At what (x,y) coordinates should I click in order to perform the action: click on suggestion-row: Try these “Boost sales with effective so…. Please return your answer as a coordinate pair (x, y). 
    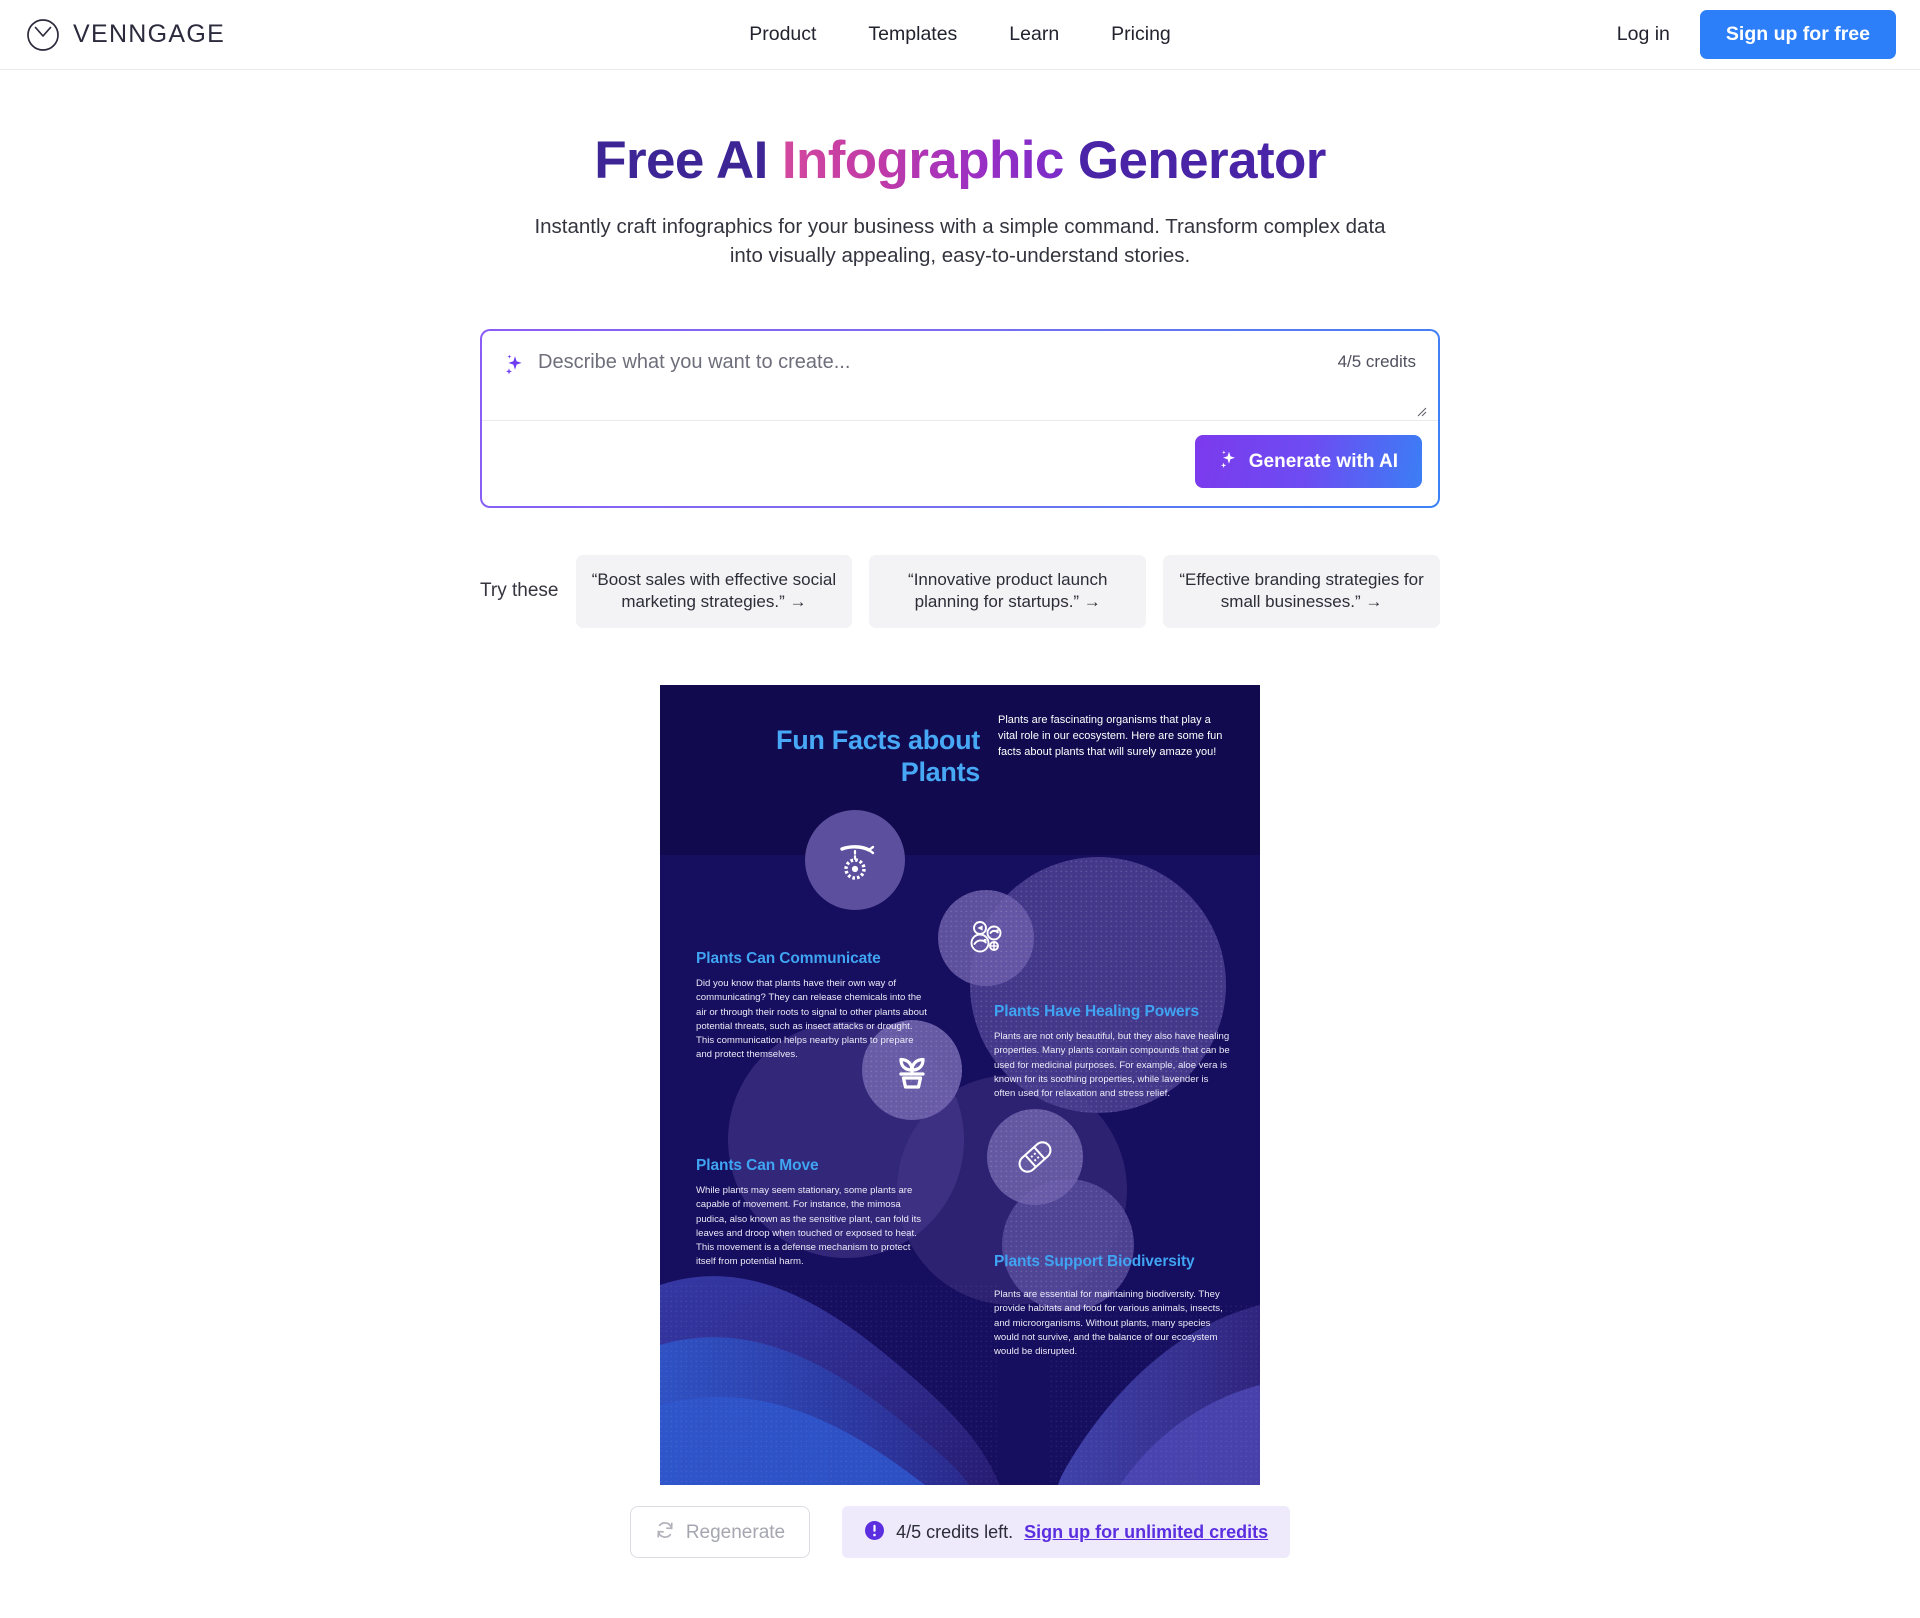
    Looking at the image, I should click on (960, 591).